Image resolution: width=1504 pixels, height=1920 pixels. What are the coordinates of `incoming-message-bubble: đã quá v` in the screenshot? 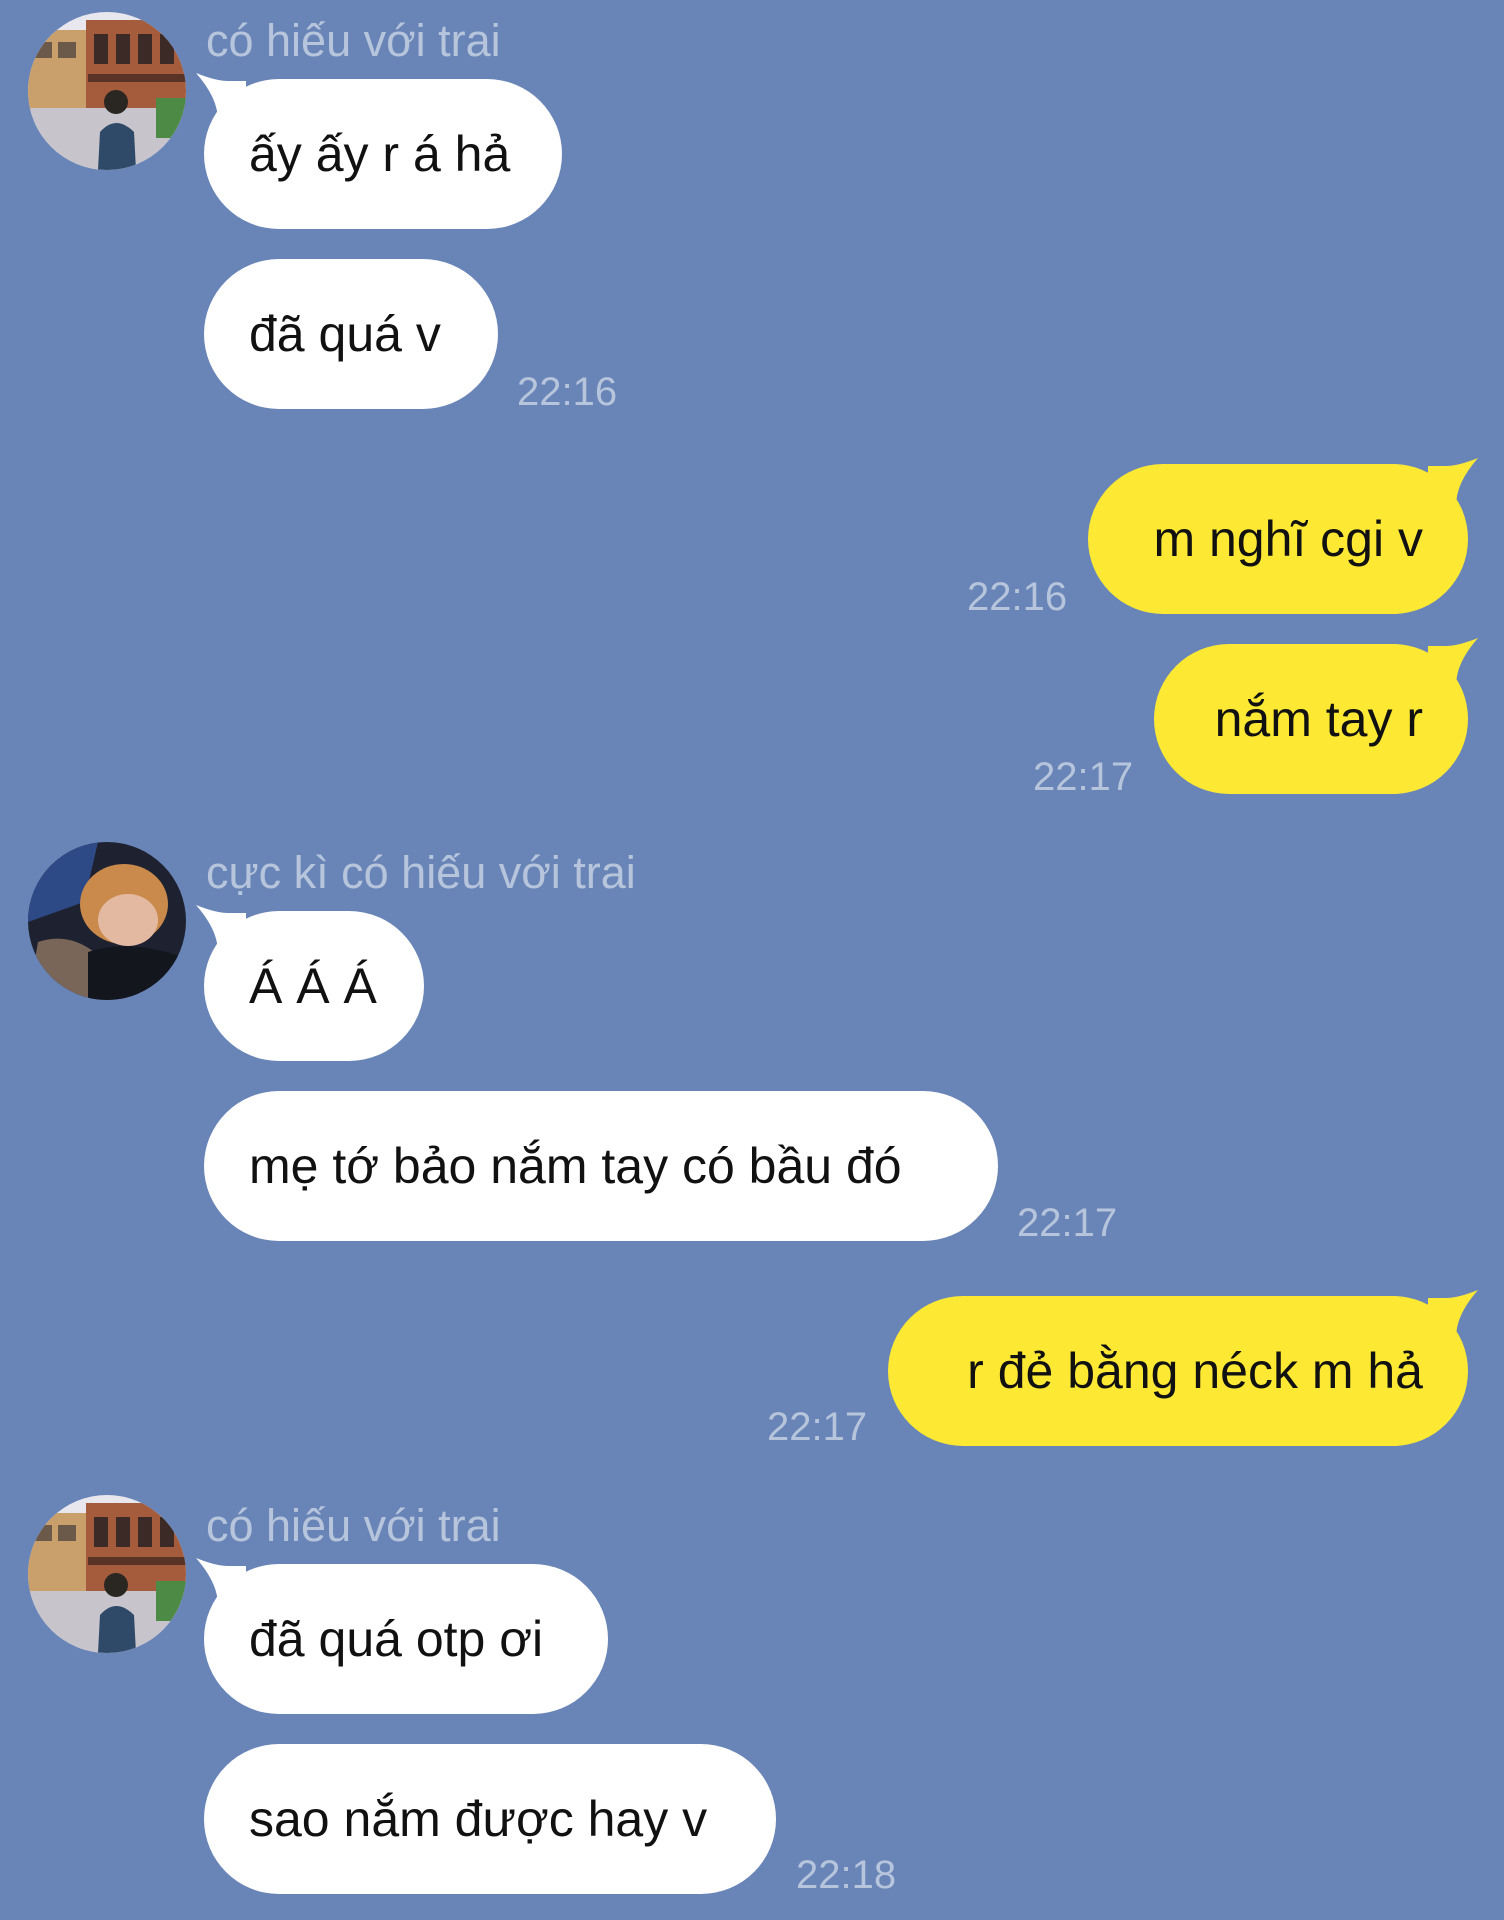 It's located at (351, 334).